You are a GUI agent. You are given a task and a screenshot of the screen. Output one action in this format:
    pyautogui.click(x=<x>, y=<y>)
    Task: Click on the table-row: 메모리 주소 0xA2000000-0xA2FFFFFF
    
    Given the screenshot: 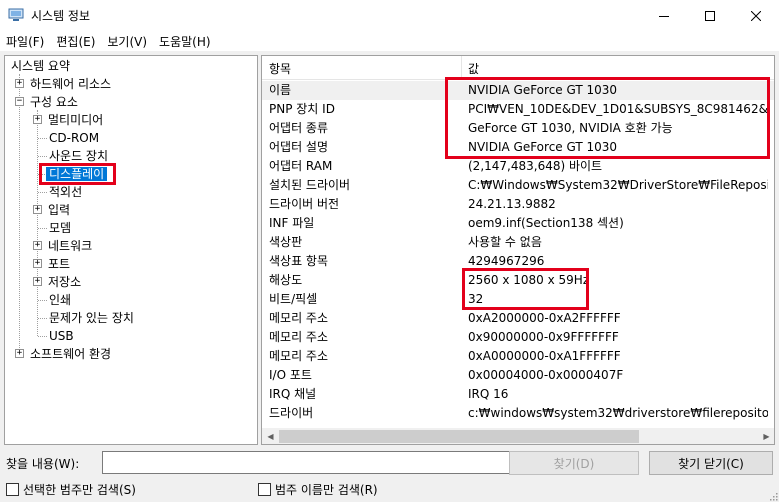 What is the action you would take?
    pyautogui.click(x=518, y=318)
    